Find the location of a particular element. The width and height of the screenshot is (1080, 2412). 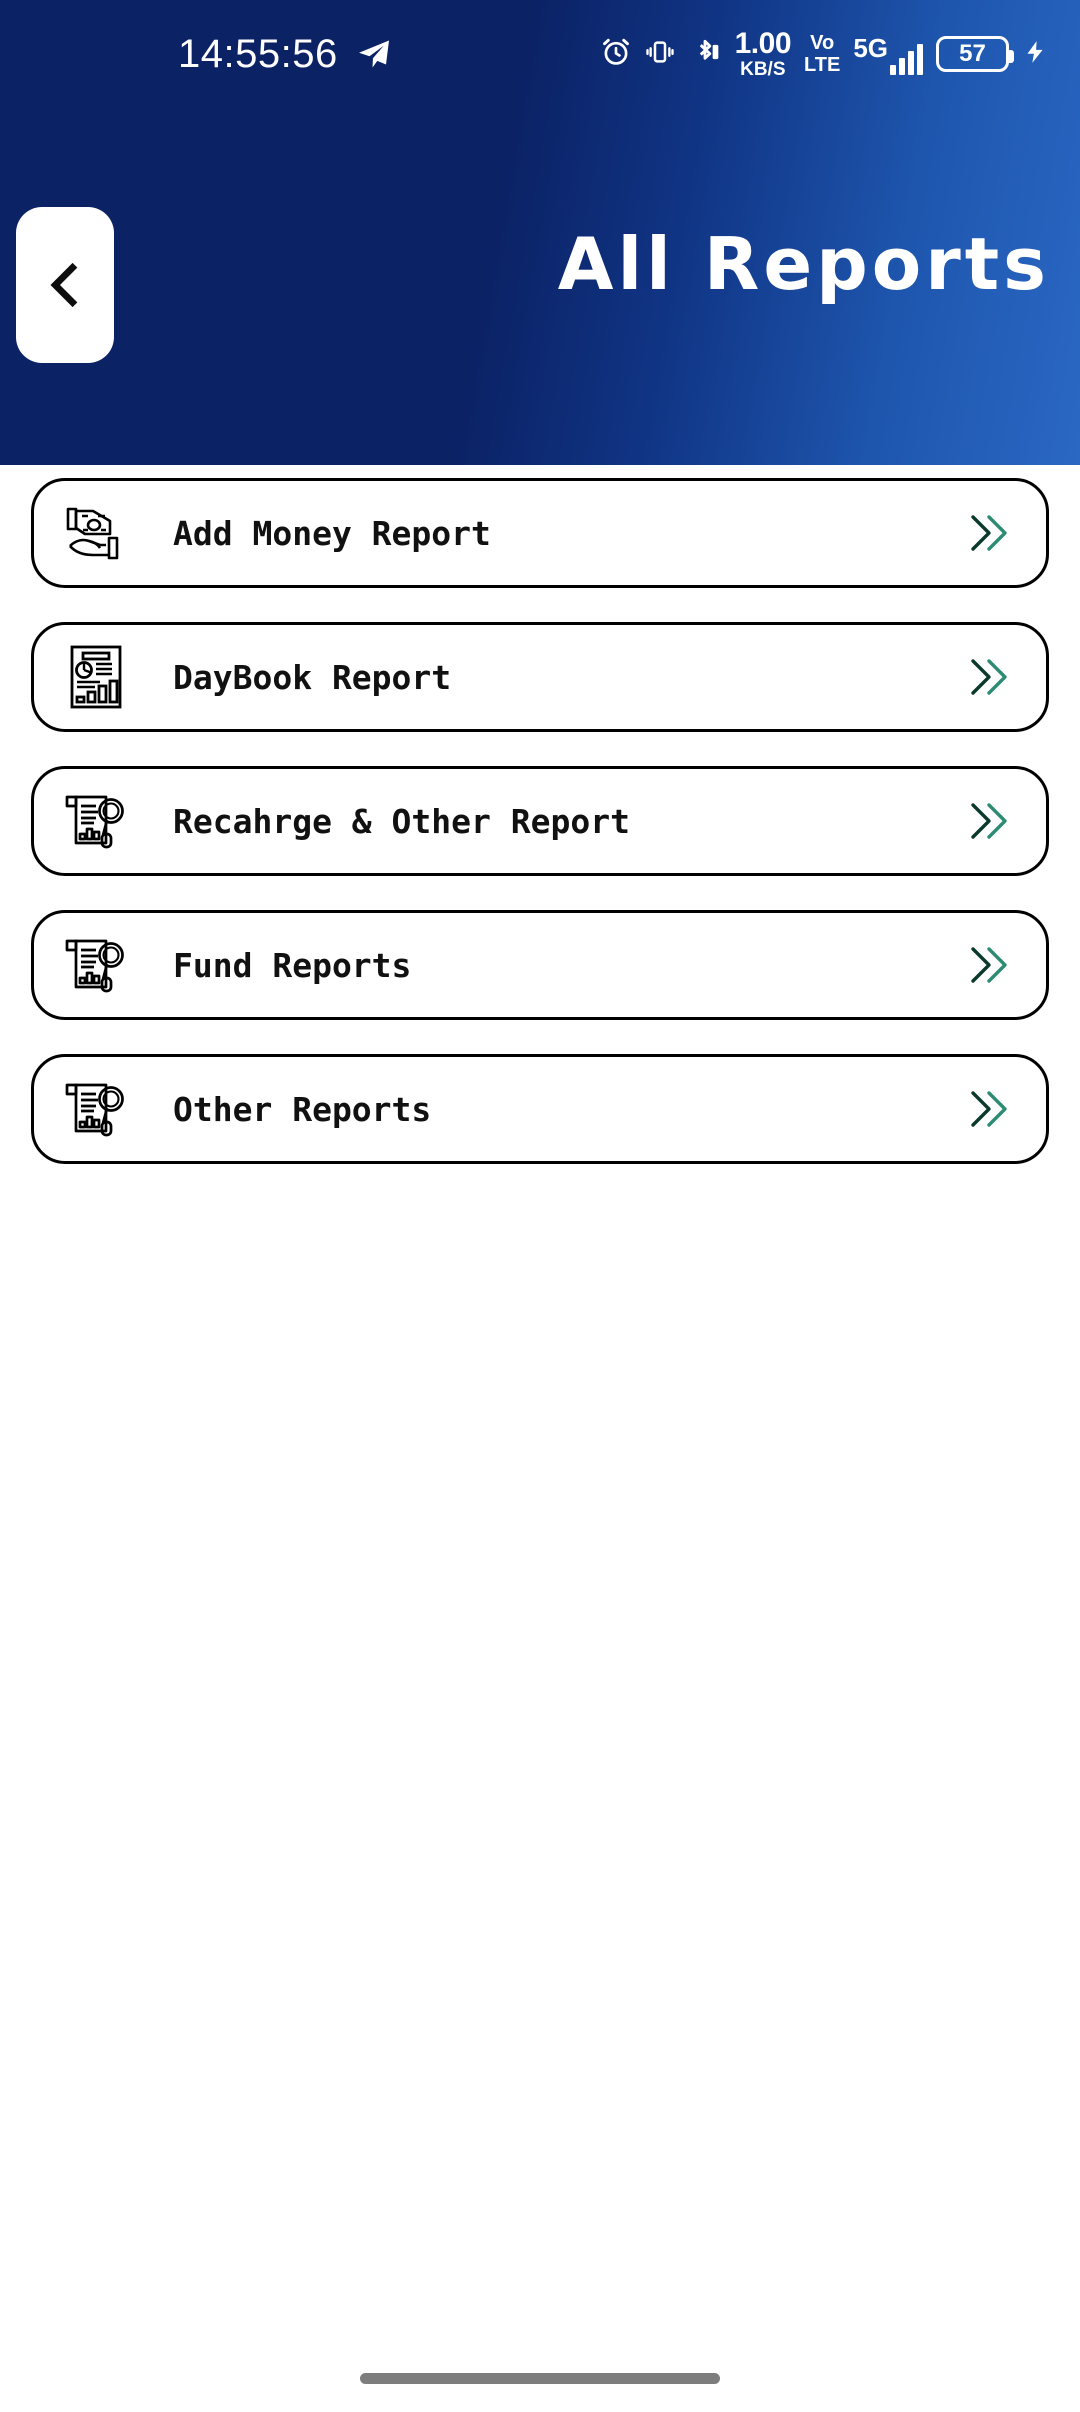

volte-line-2: LTE is located at coordinates (822, 65).